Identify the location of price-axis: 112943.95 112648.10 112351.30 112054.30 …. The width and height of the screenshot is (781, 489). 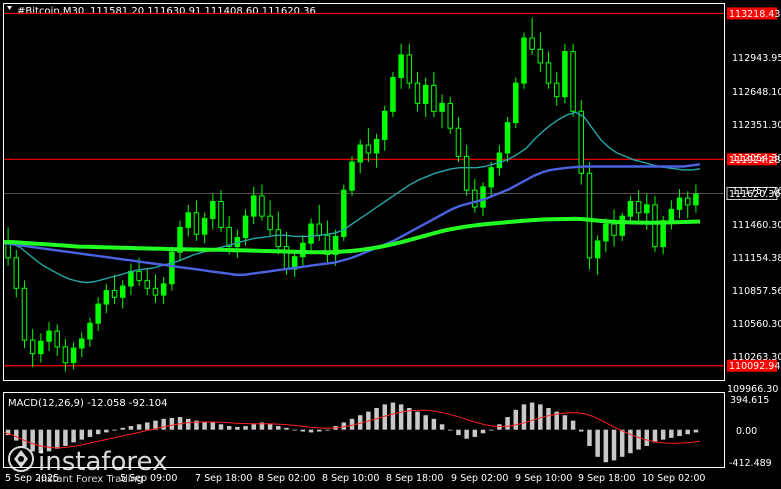
(754, 224).